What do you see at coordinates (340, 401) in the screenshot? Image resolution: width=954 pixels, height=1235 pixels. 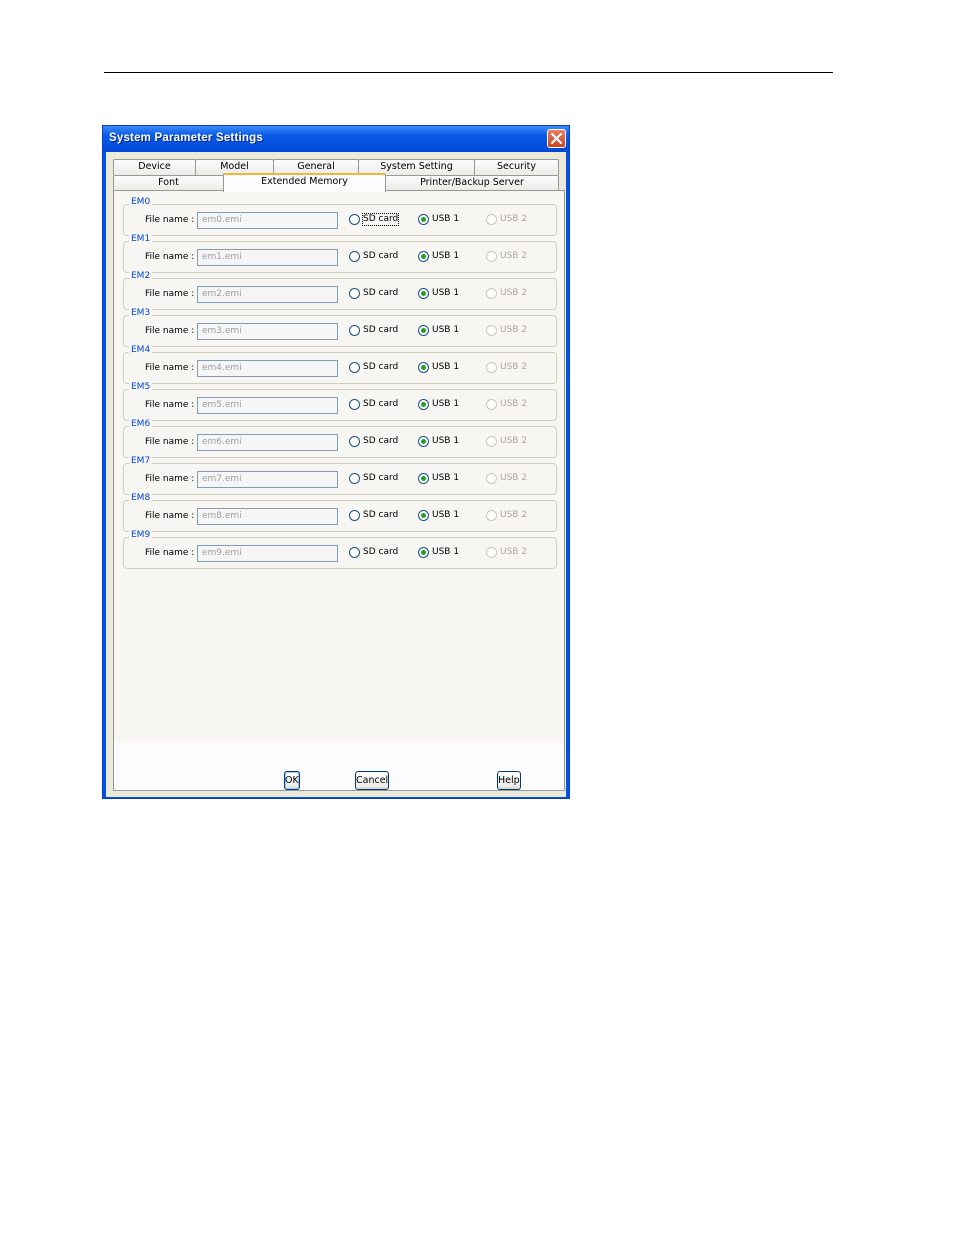 I see `em-group-5: EM5 File name : em5.emi SD card USB 1 USB 2` at bounding box center [340, 401].